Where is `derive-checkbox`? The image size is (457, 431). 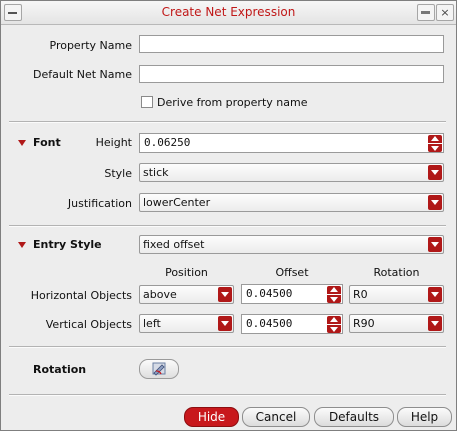
derive-checkbox is located at coordinates (147, 102).